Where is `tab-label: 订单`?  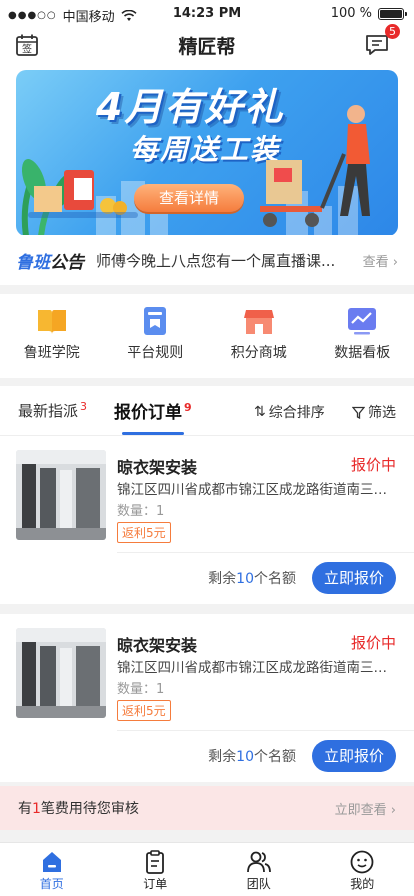
tab-label: 订单 is located at coordinates (155, 884).